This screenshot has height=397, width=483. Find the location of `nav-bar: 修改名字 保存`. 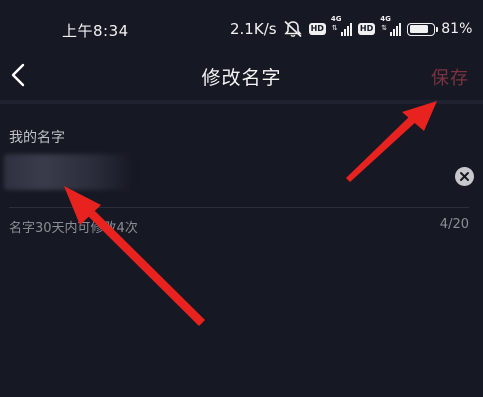

nav-bar: 修改名字 保存 is located at coordinates (241, 75).